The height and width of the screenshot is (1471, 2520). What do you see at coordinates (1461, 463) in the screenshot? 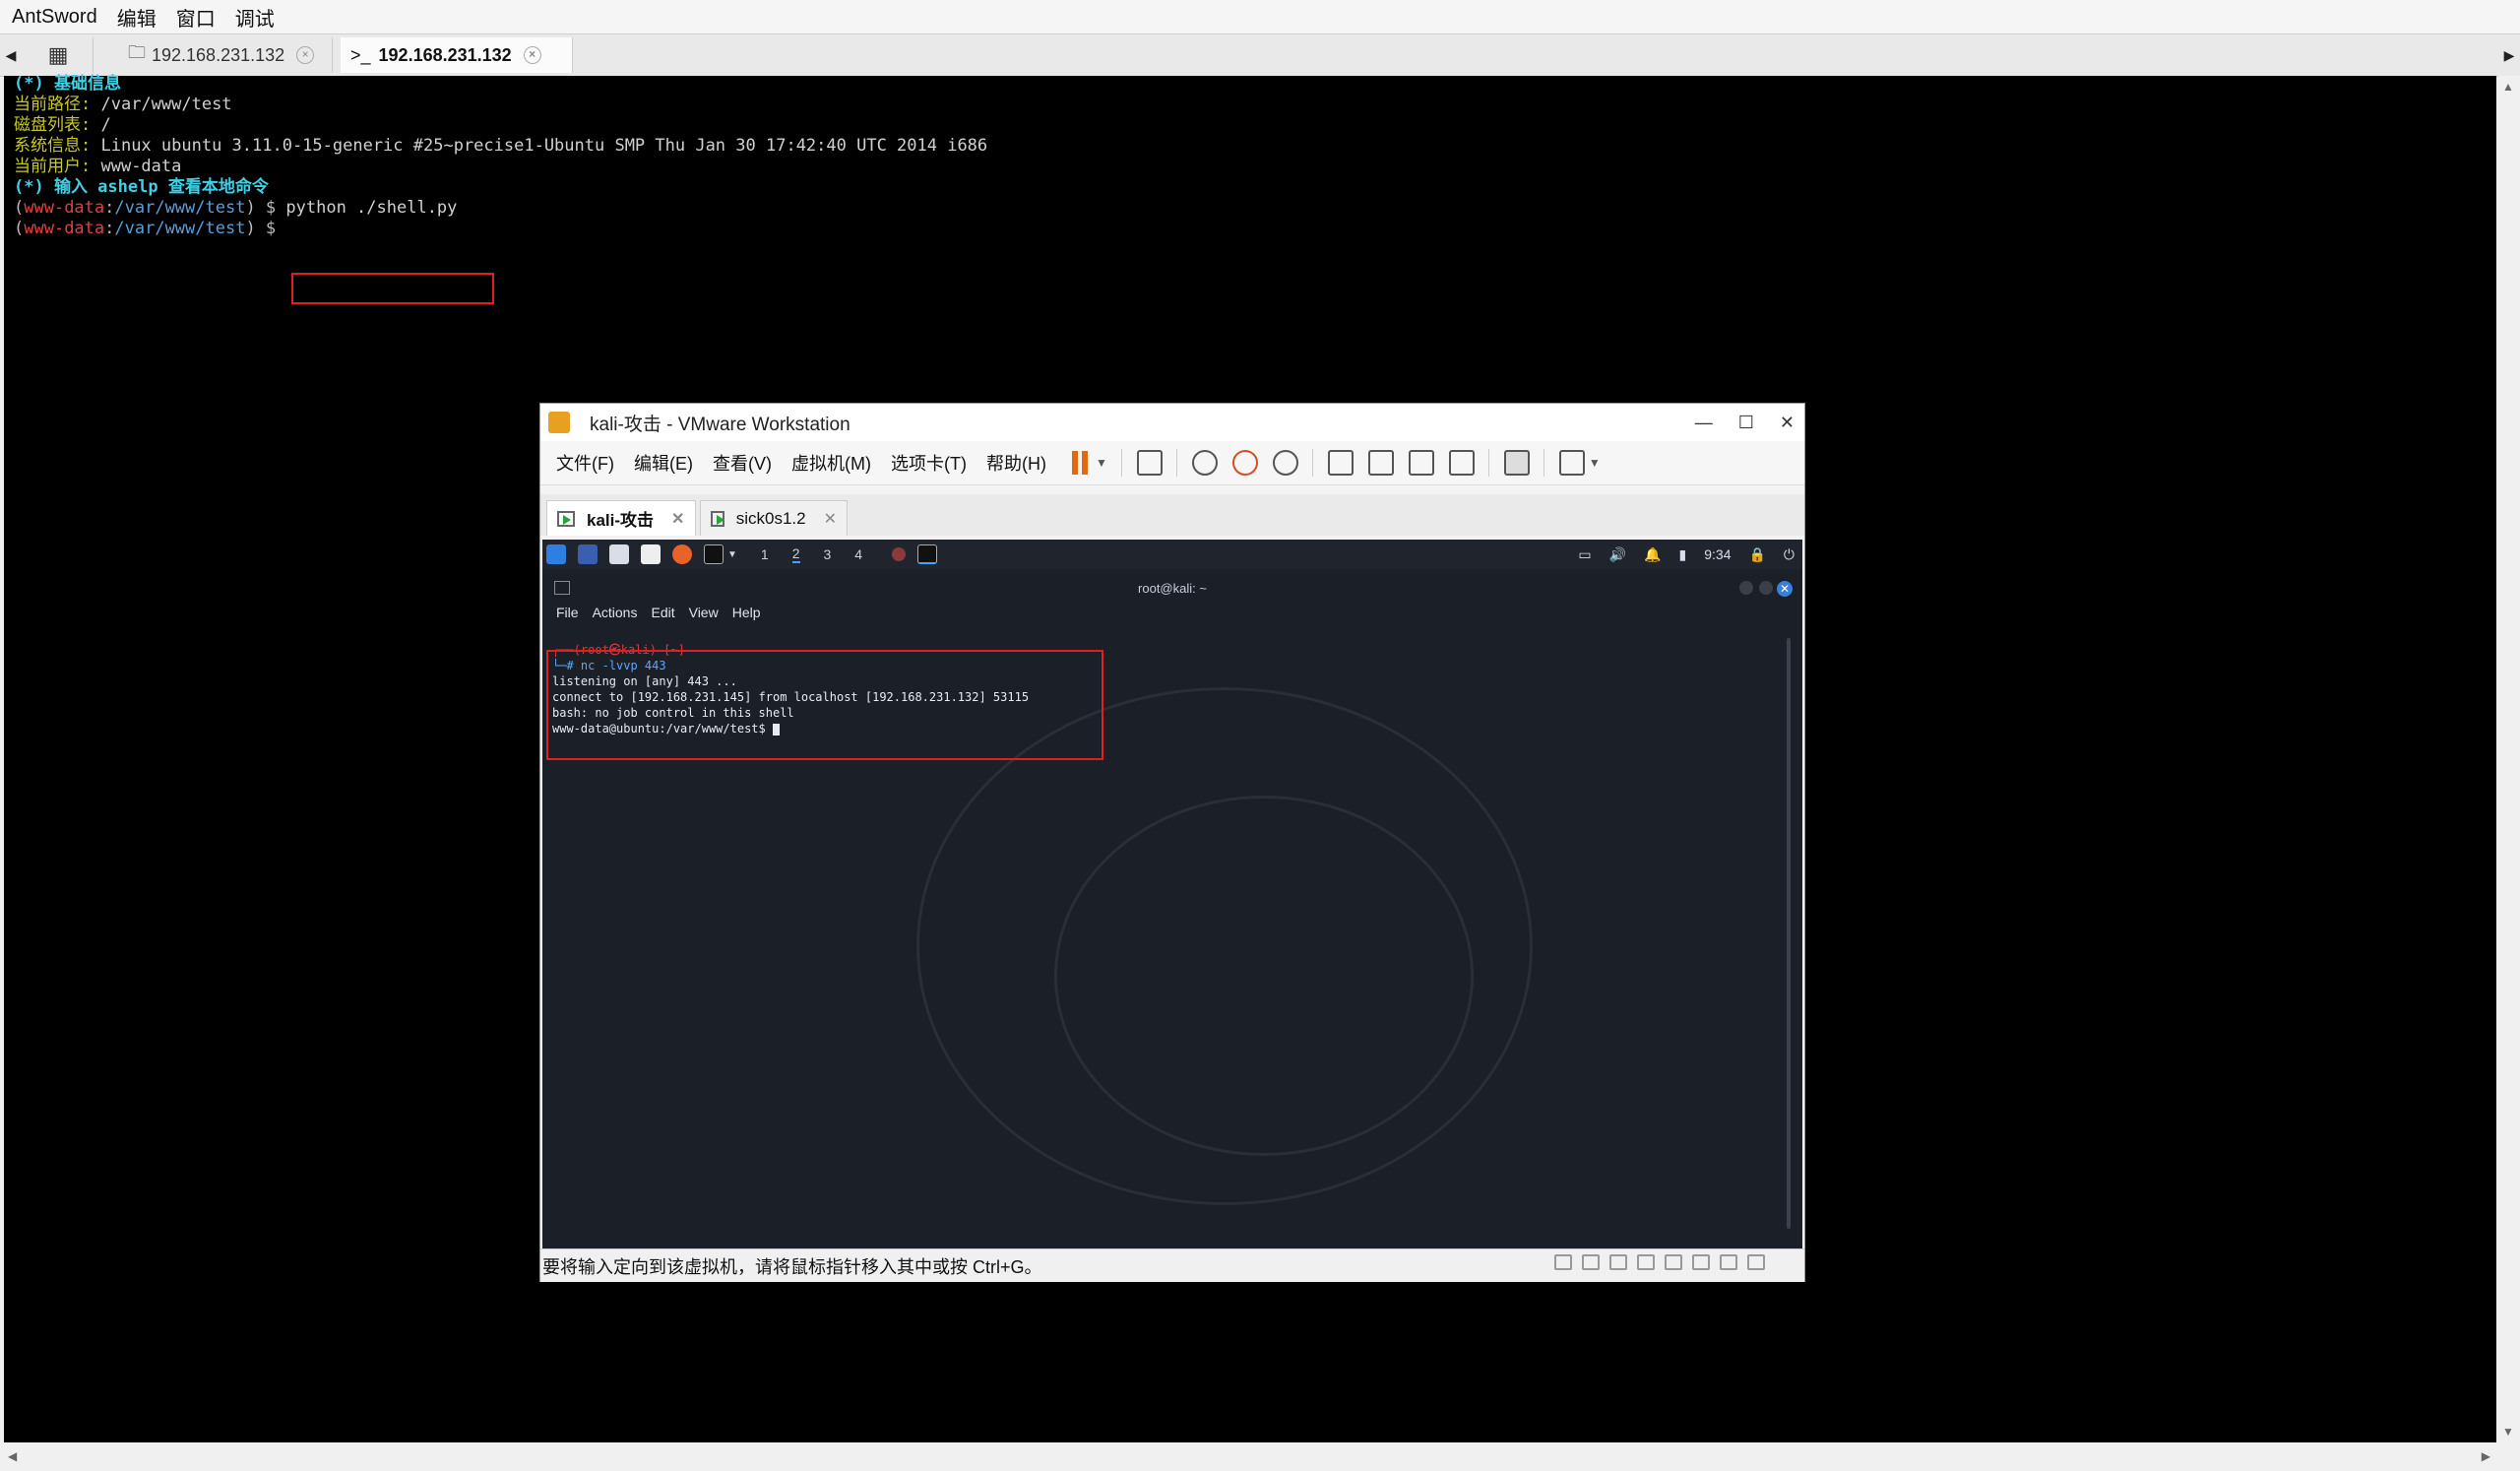
I see `unity-icon` at bounding box center [1461, 463].